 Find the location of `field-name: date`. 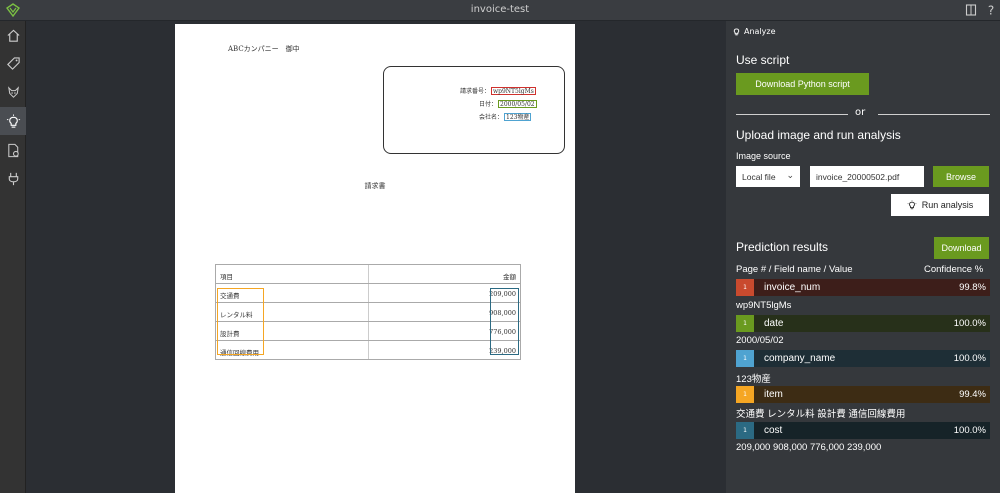

field-name: date is located at coordinates (774, 323).